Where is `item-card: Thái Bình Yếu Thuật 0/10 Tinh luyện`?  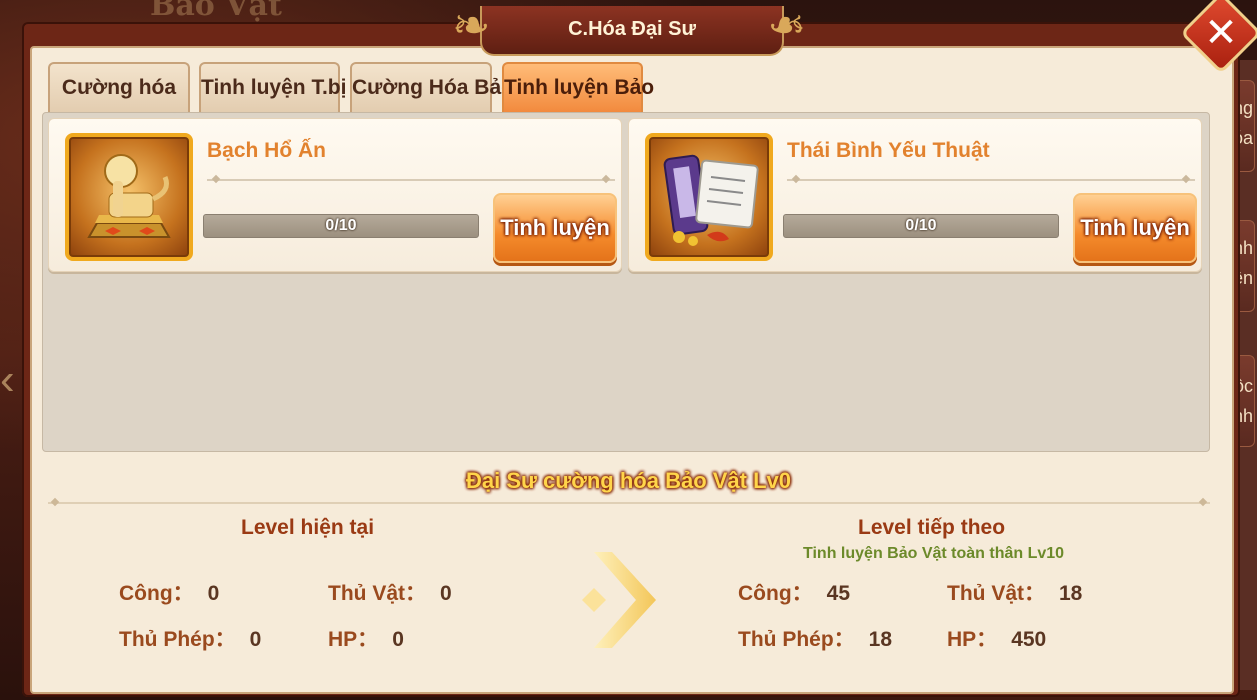
item-card: Thái Bình Yếu Thuật 0/10 Tinh luyện is located at coordinates (915, 195).